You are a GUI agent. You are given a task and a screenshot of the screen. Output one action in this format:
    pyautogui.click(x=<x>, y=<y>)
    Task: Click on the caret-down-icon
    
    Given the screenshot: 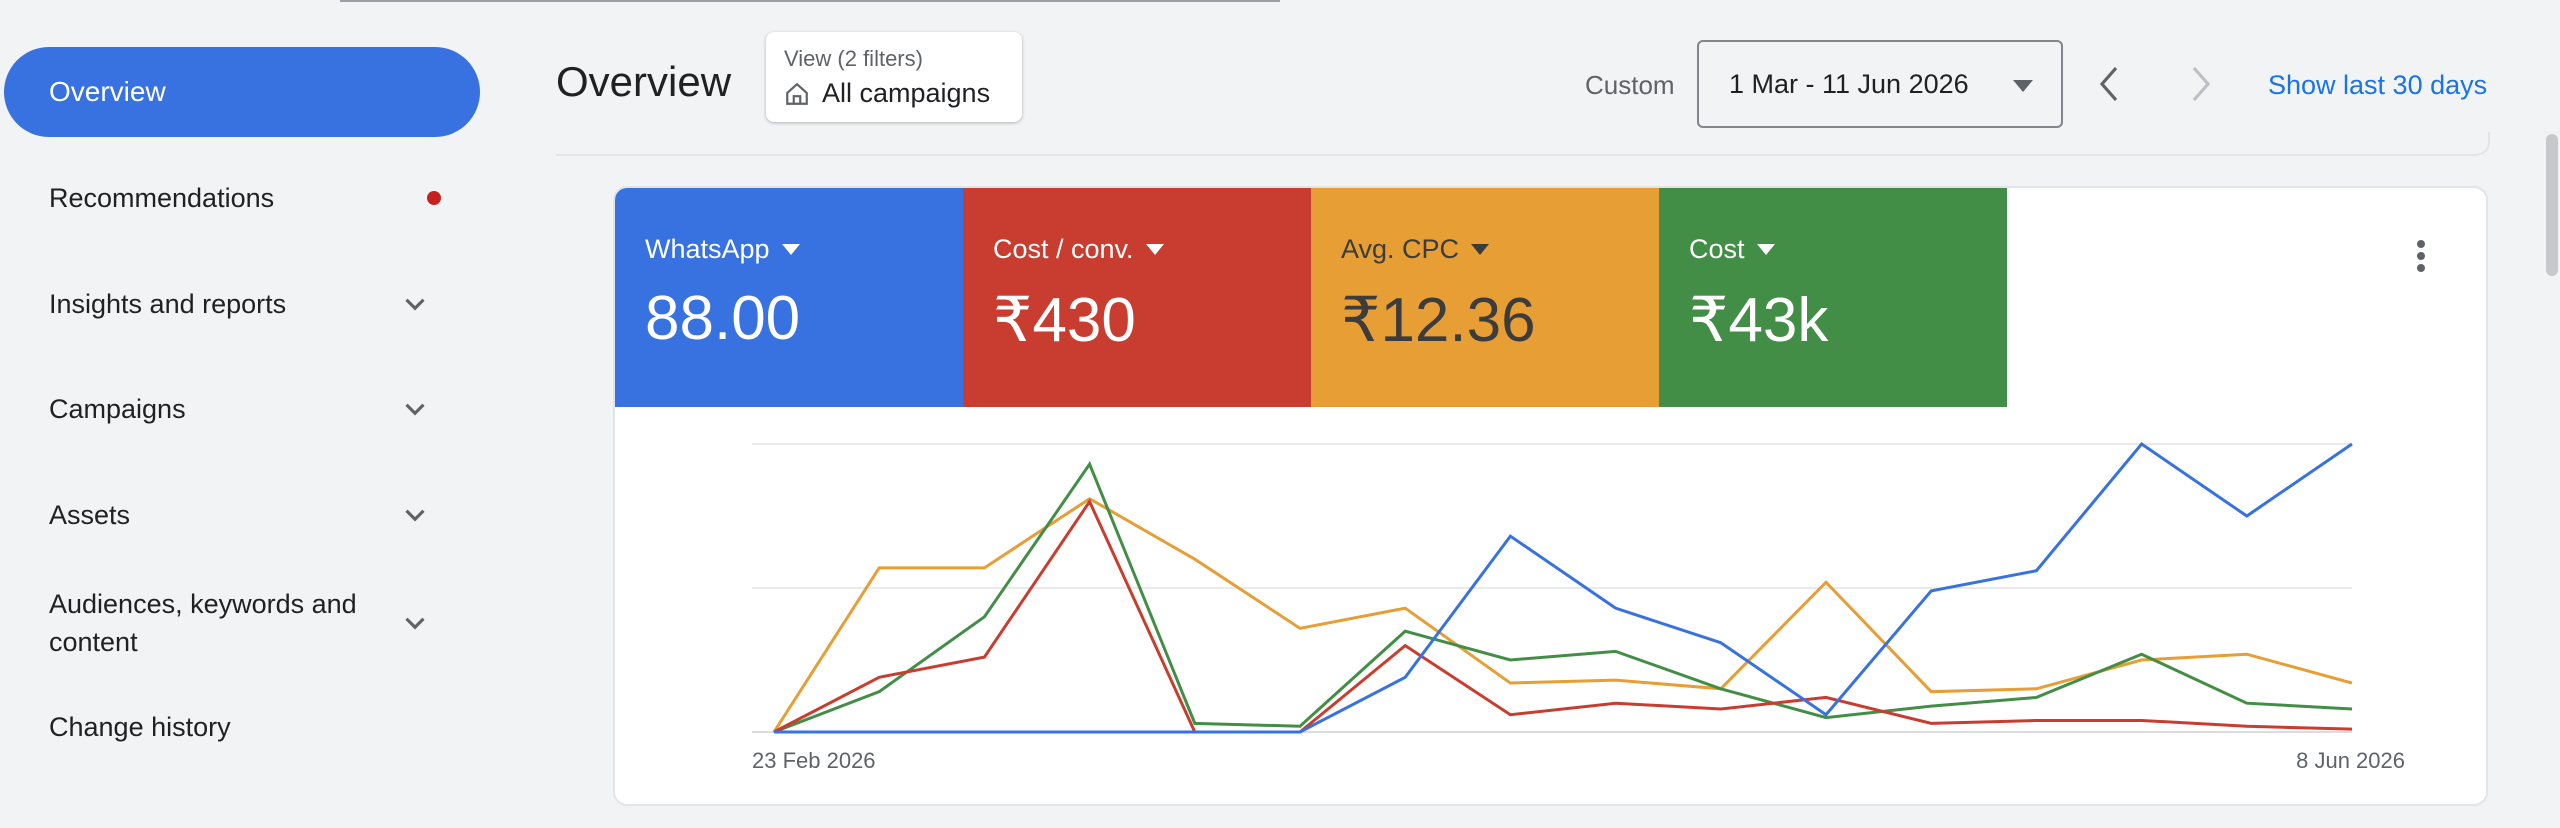 What is the action you would take?
    pyautogui.click(x=2023, y=86)
    